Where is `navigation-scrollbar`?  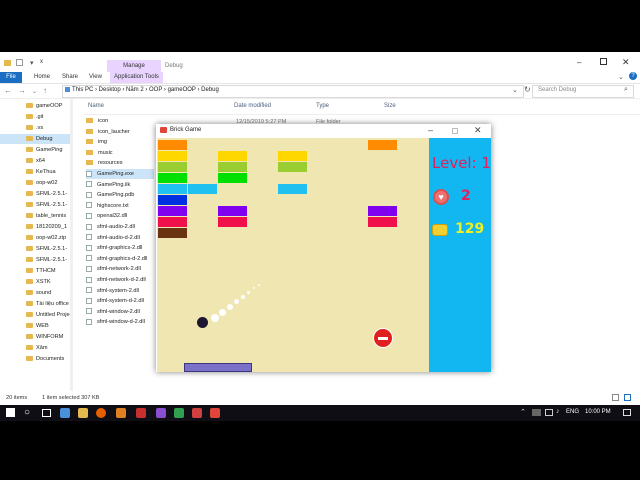 navigation-scrollbar is located at coordinates (71, 245).